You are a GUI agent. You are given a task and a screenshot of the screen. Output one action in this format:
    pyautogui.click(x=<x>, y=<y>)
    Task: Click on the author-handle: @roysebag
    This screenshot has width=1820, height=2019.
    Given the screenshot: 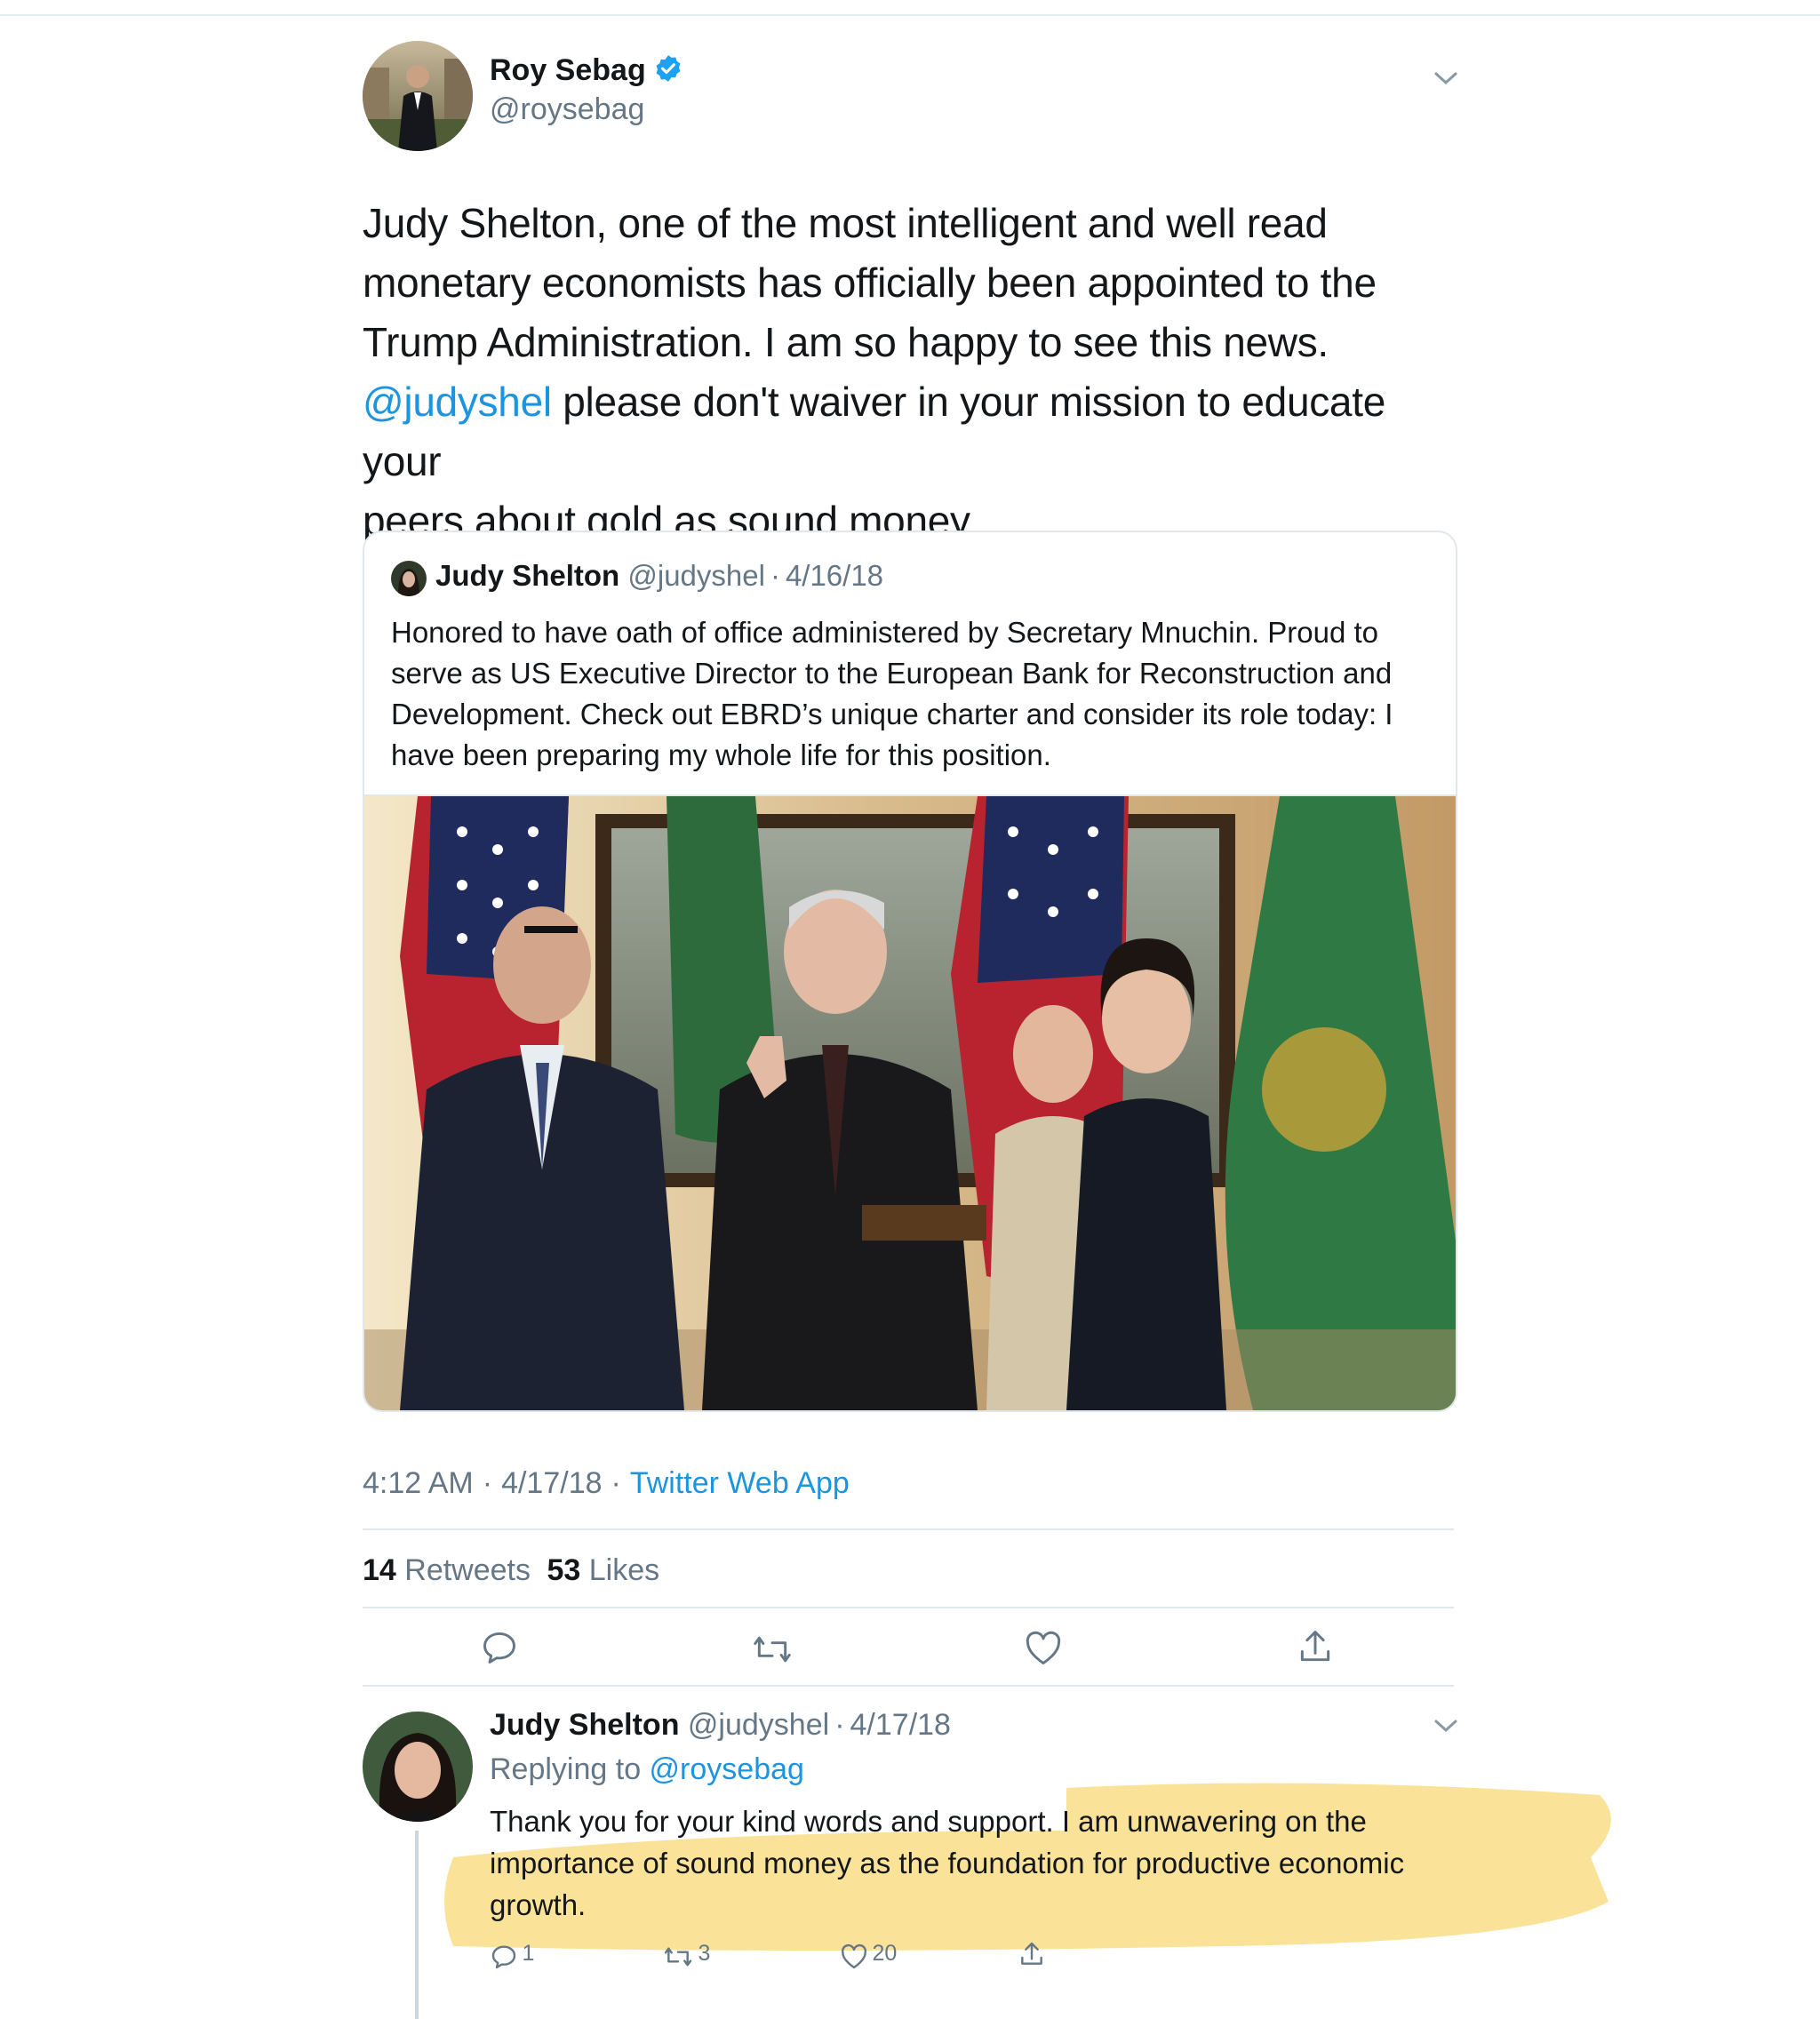 What is the action you would take?
    pyautogui.click(x=567, y=109)
    